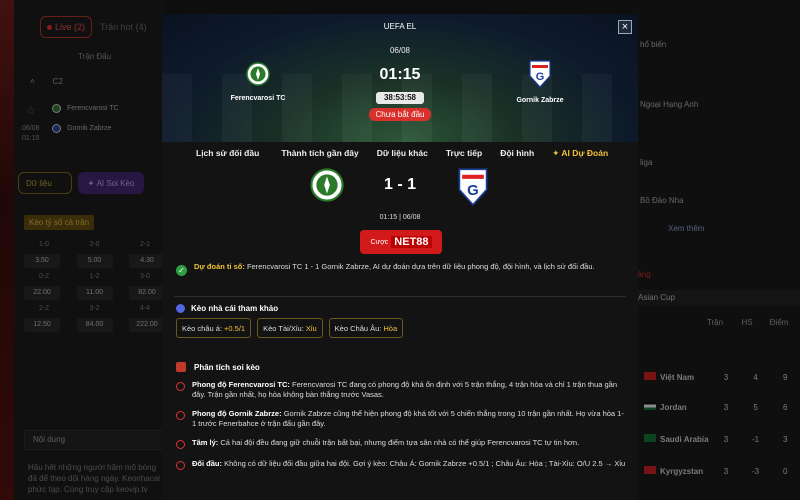 The width and height of the screenshot is (800, 500). I want to click on bet-prefix: Cược, so click(379, 242).